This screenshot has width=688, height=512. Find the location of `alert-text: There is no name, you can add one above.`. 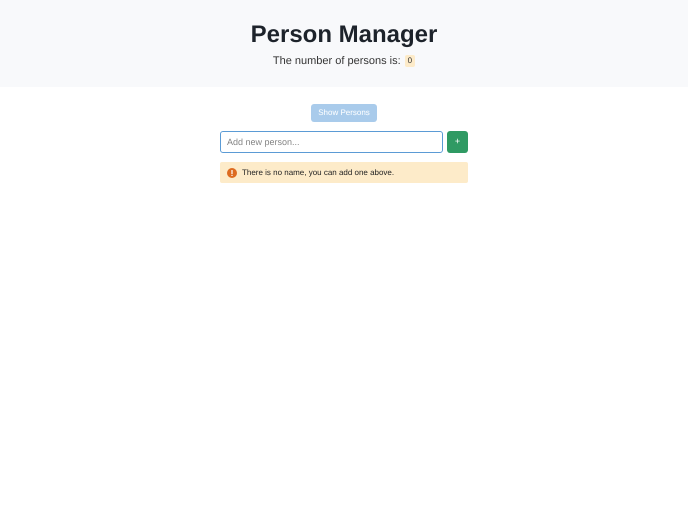

alert-text: There is no name, you can add one above. is located at coordinates (318, 172).